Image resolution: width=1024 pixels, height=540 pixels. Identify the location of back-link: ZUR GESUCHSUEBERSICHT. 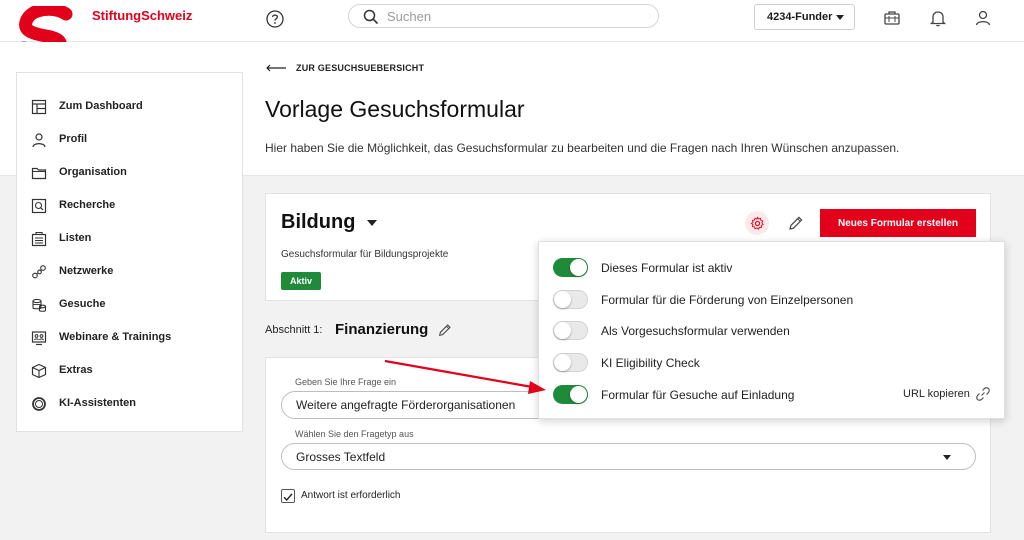
(344, 68).